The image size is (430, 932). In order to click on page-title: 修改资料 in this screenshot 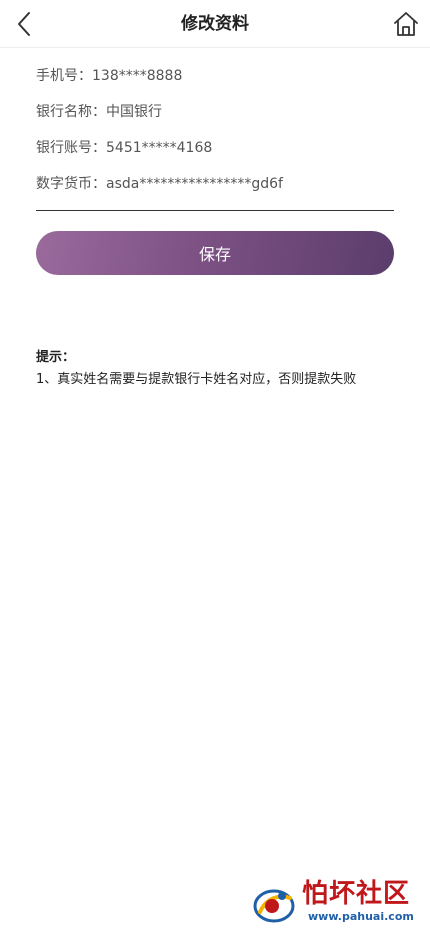, I will do `click(215, 24)`.